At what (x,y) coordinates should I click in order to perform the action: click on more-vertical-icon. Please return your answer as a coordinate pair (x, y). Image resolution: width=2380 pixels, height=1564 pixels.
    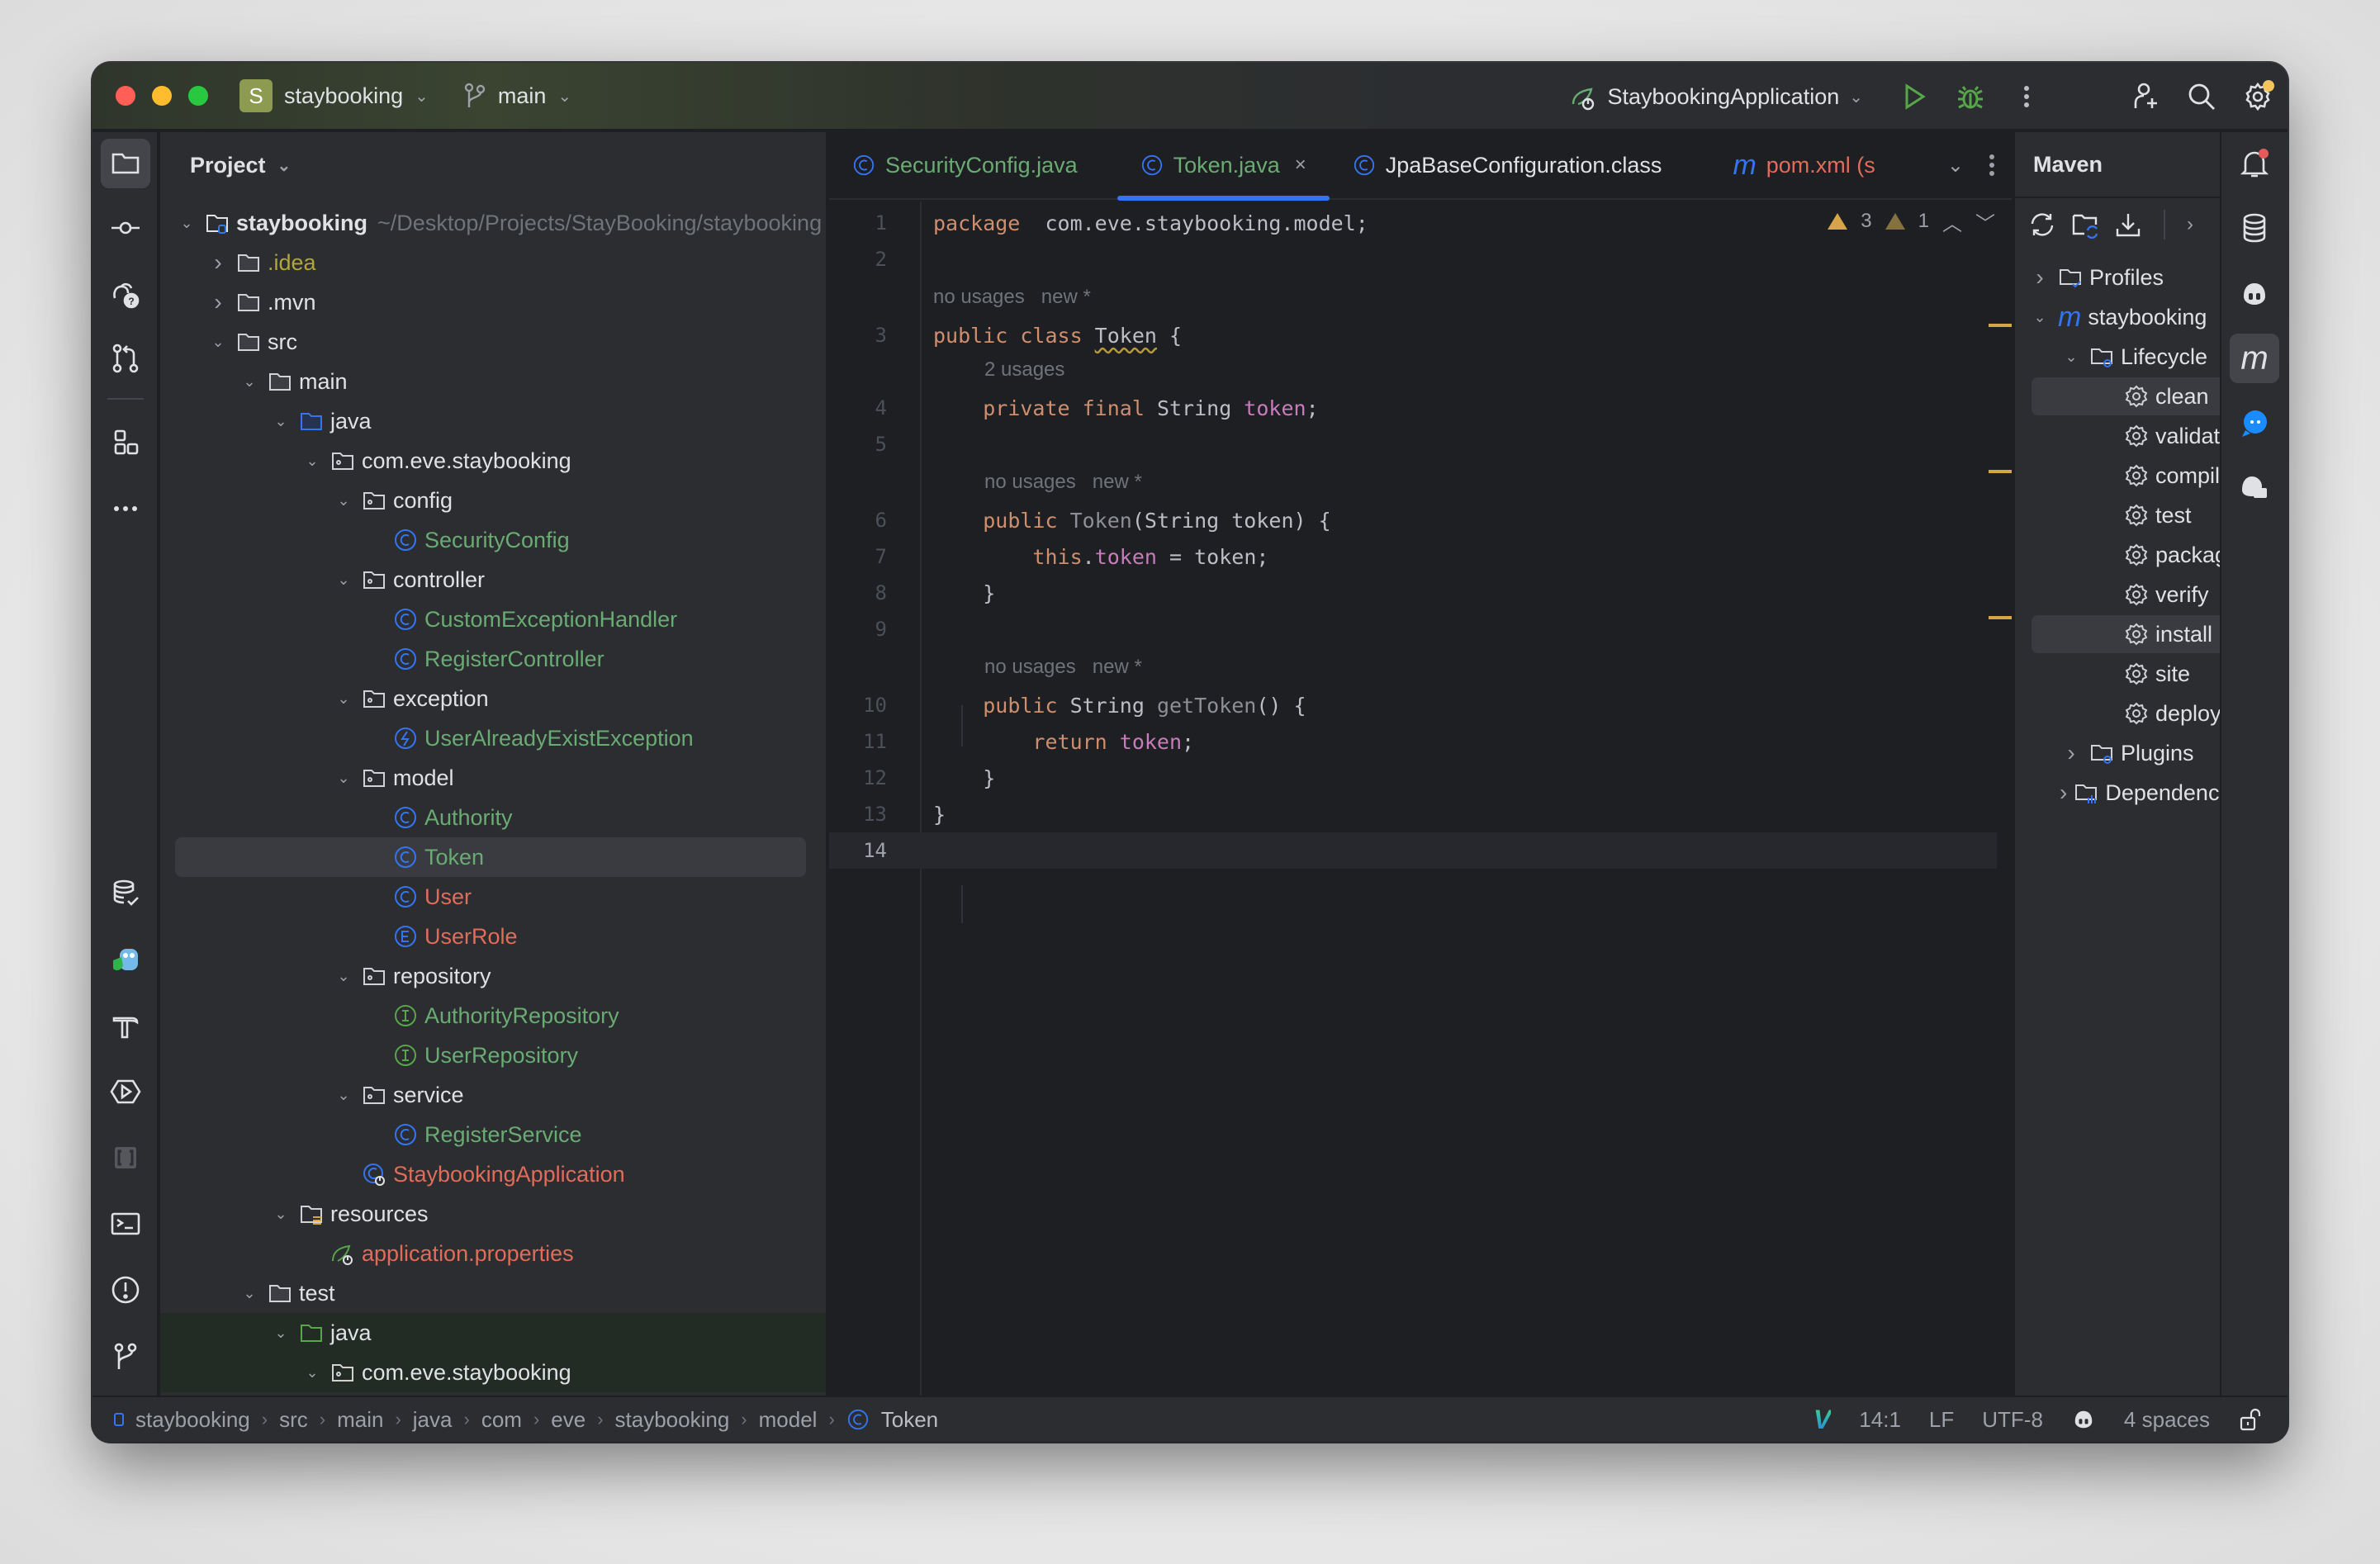
    Looking at the image, I should click on (1992, 165).